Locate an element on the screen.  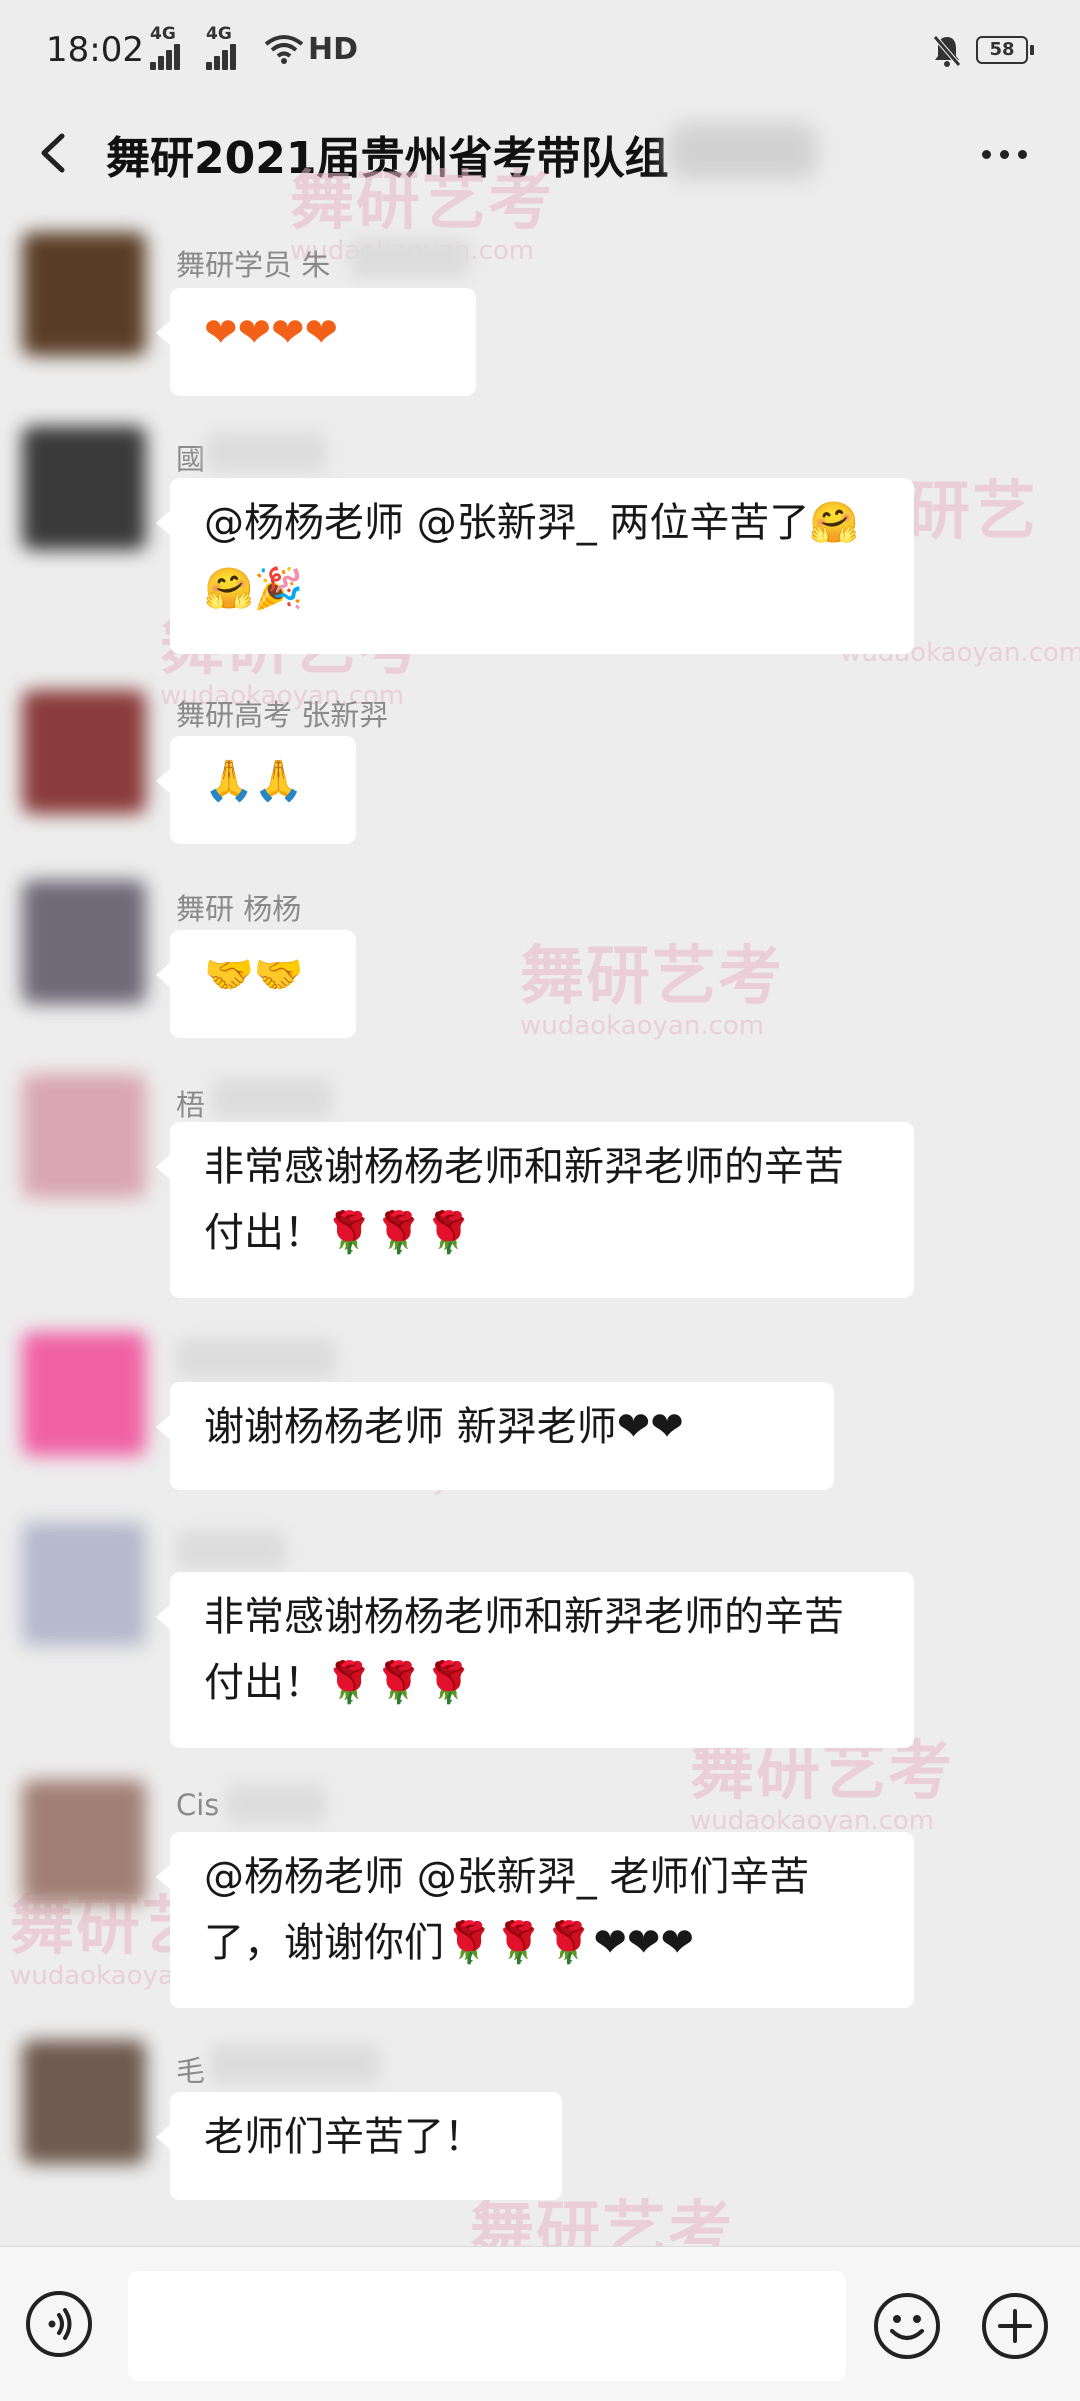
sender-name: 毛 is located at coordinates (191, 2071).